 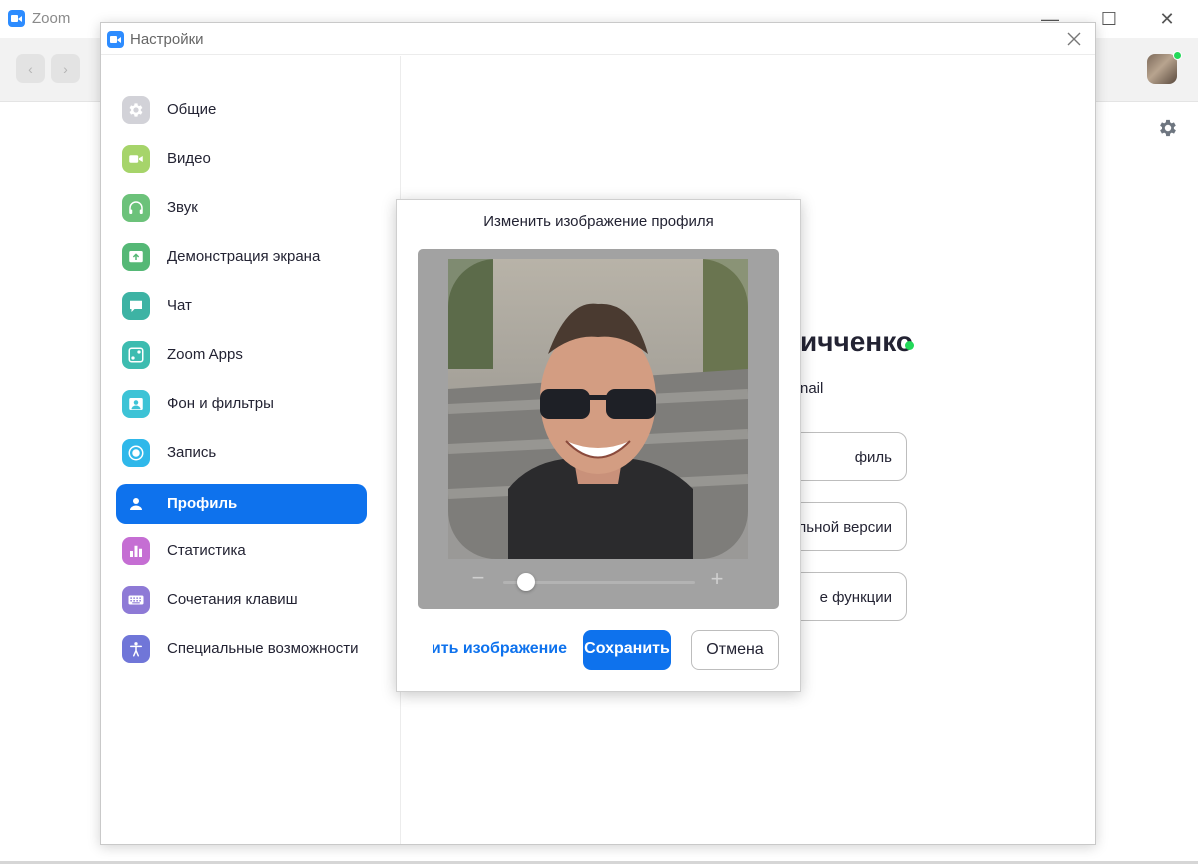 I want to click on sidebar-item-share-screen: Демонстрация экрана, so click(x=241, y=257).